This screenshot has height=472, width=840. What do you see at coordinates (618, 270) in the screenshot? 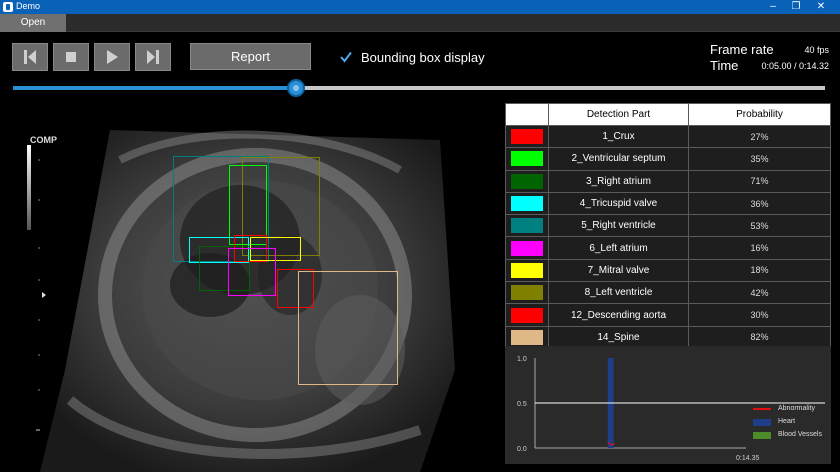
I see `detection-part-cell: 7_Mitral valve` at bounding box center [618, 270].